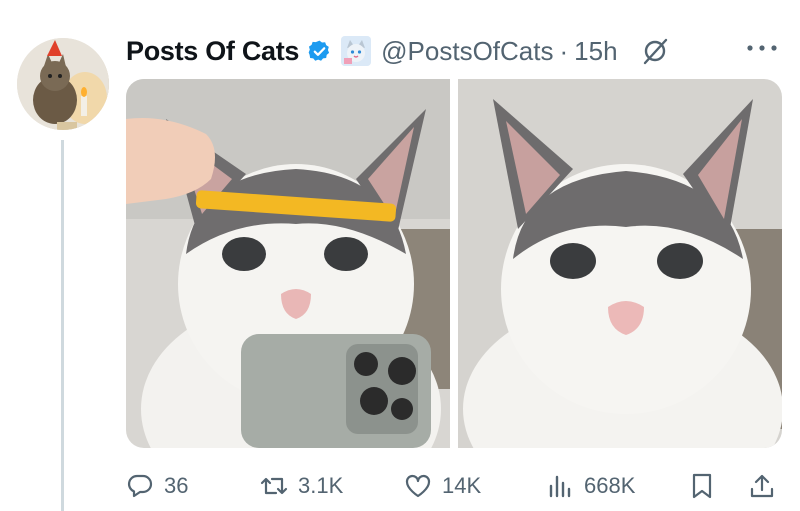  Describe the element at coordinates (610, 485) in the screenshot. I see `views-count: 668K` at that location.